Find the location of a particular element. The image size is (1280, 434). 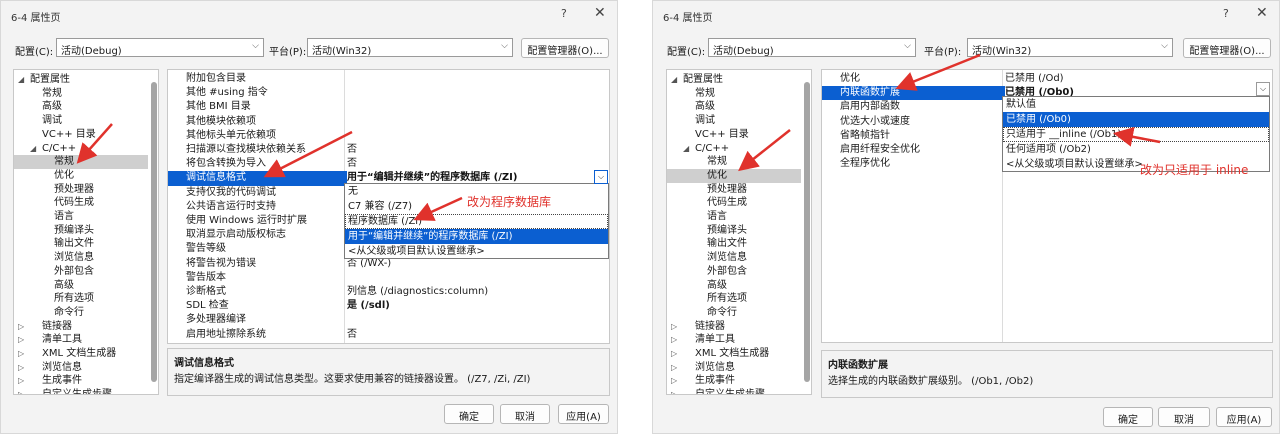

property-row: 诊断格式 列信息 (/diagnostics:column) is located at coordinates (388, 292).